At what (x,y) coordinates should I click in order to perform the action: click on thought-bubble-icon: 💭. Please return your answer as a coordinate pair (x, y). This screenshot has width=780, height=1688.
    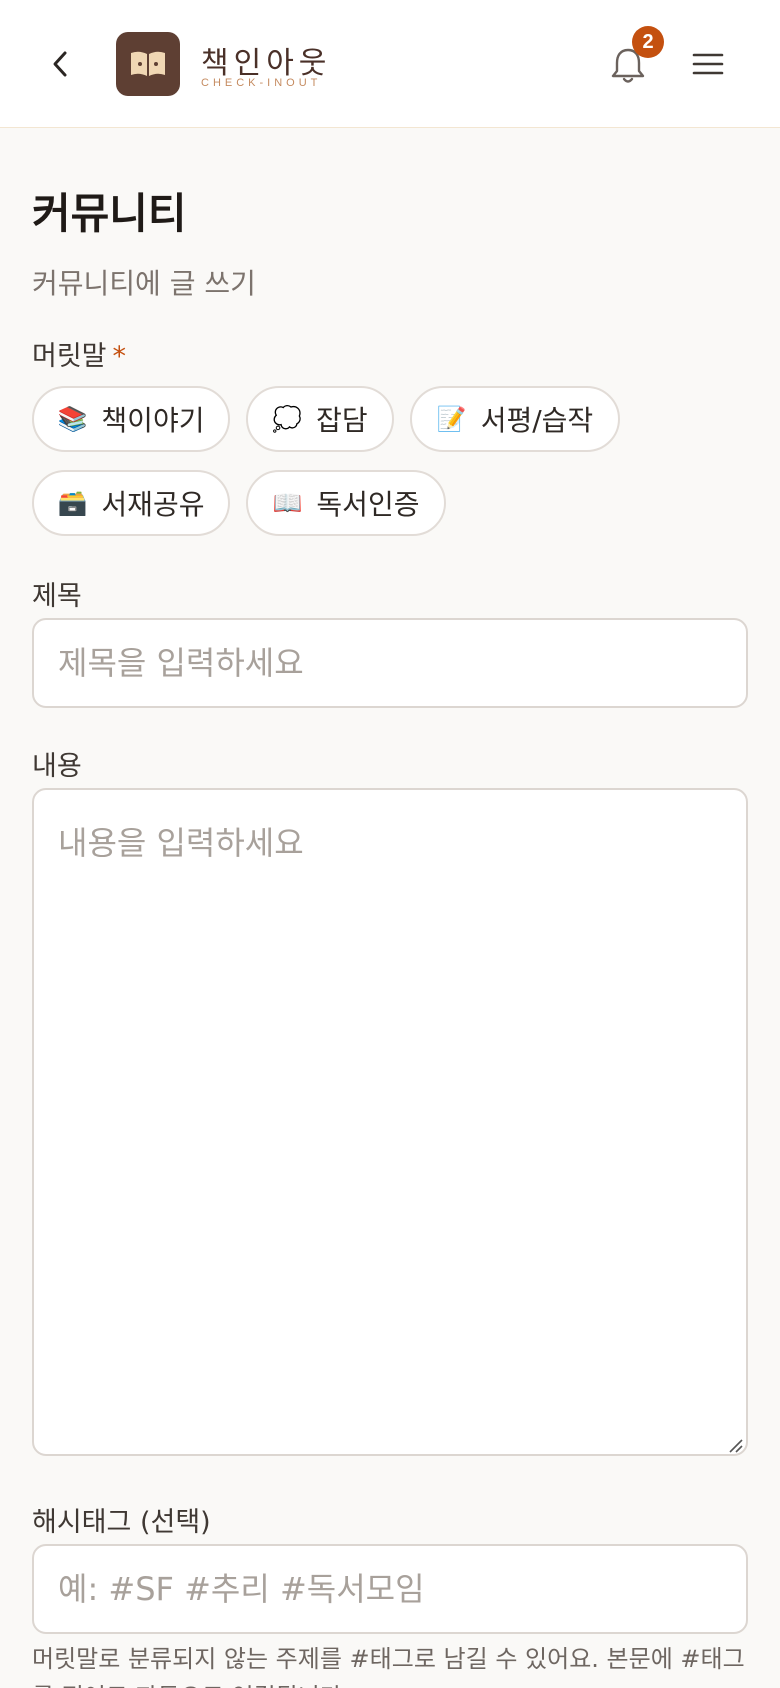
    Looking at the image, I should click on (287, 419).